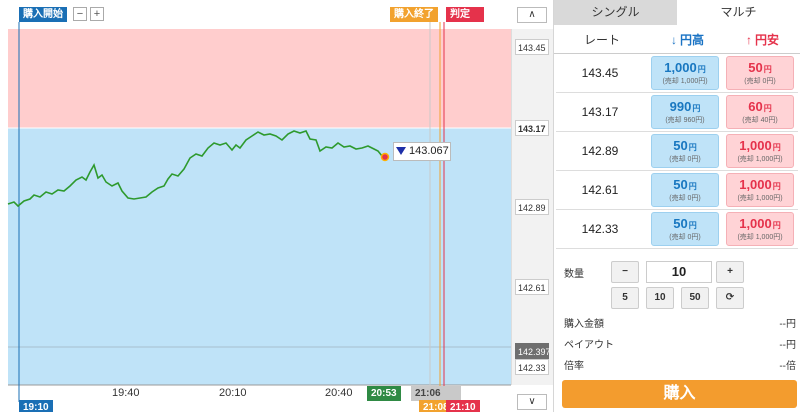  I want to click on current-price-value: 143.067, so click(429, 151).